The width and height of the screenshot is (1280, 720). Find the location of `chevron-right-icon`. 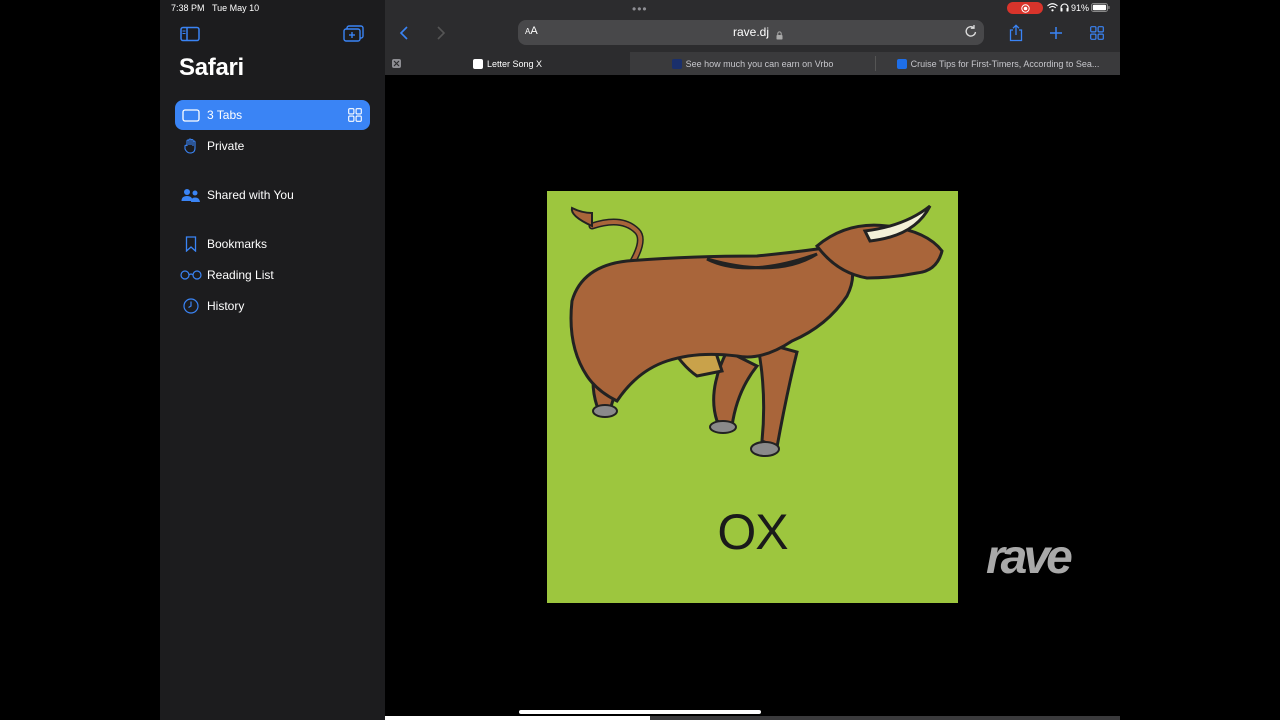

chevron-right-icon is located at coordinates (441, 33).